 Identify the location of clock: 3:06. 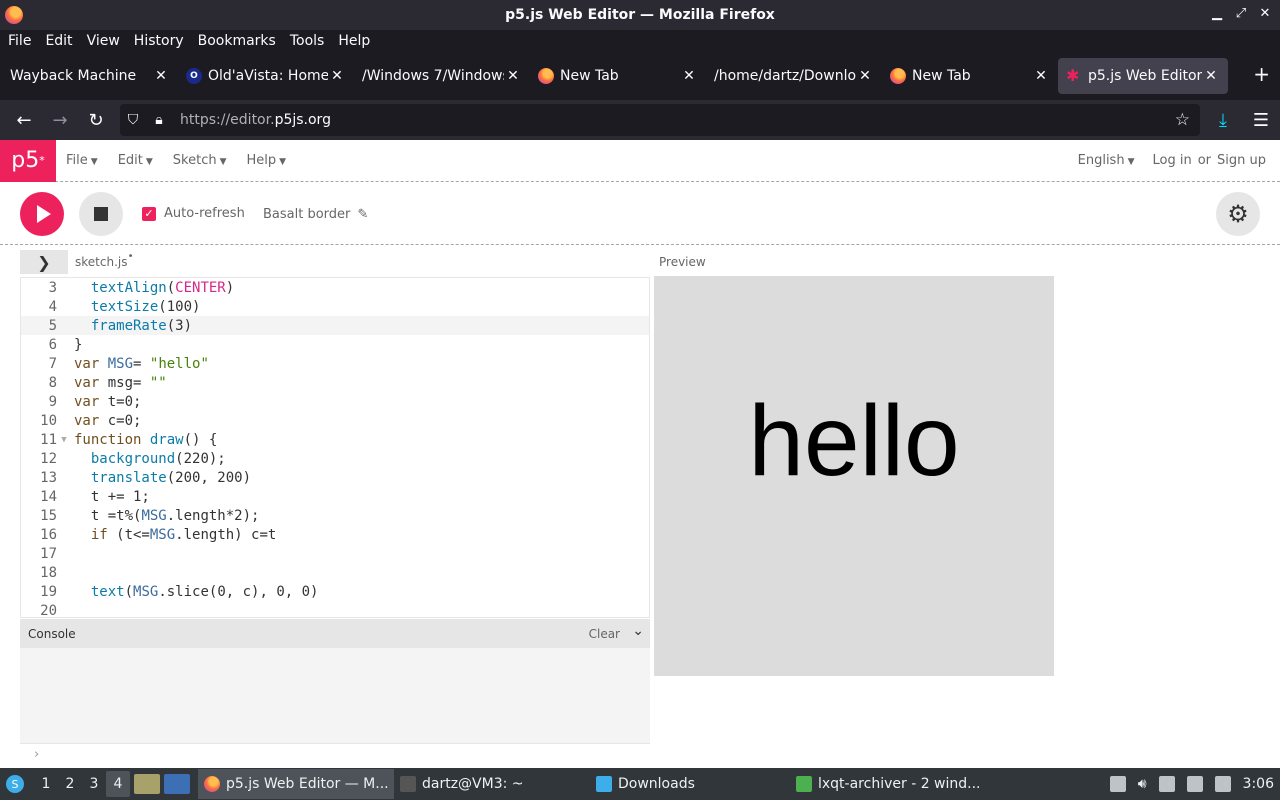
(1258, 784).